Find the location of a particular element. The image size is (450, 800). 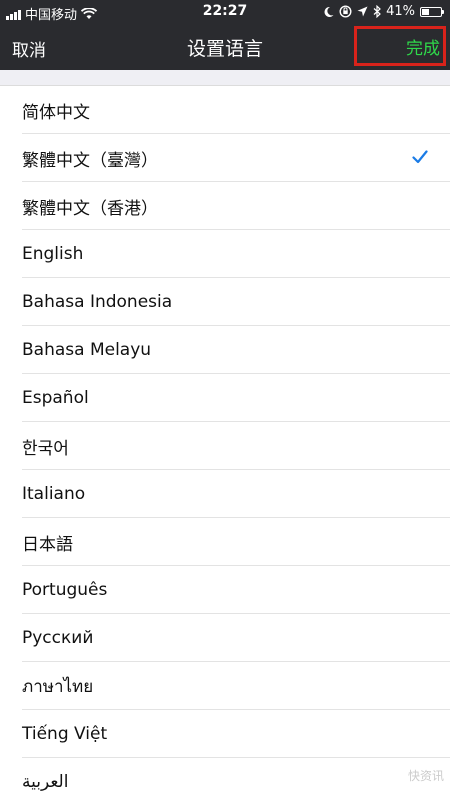

language-label: 繁體中文（香港） is located at coordinates (90, 208).